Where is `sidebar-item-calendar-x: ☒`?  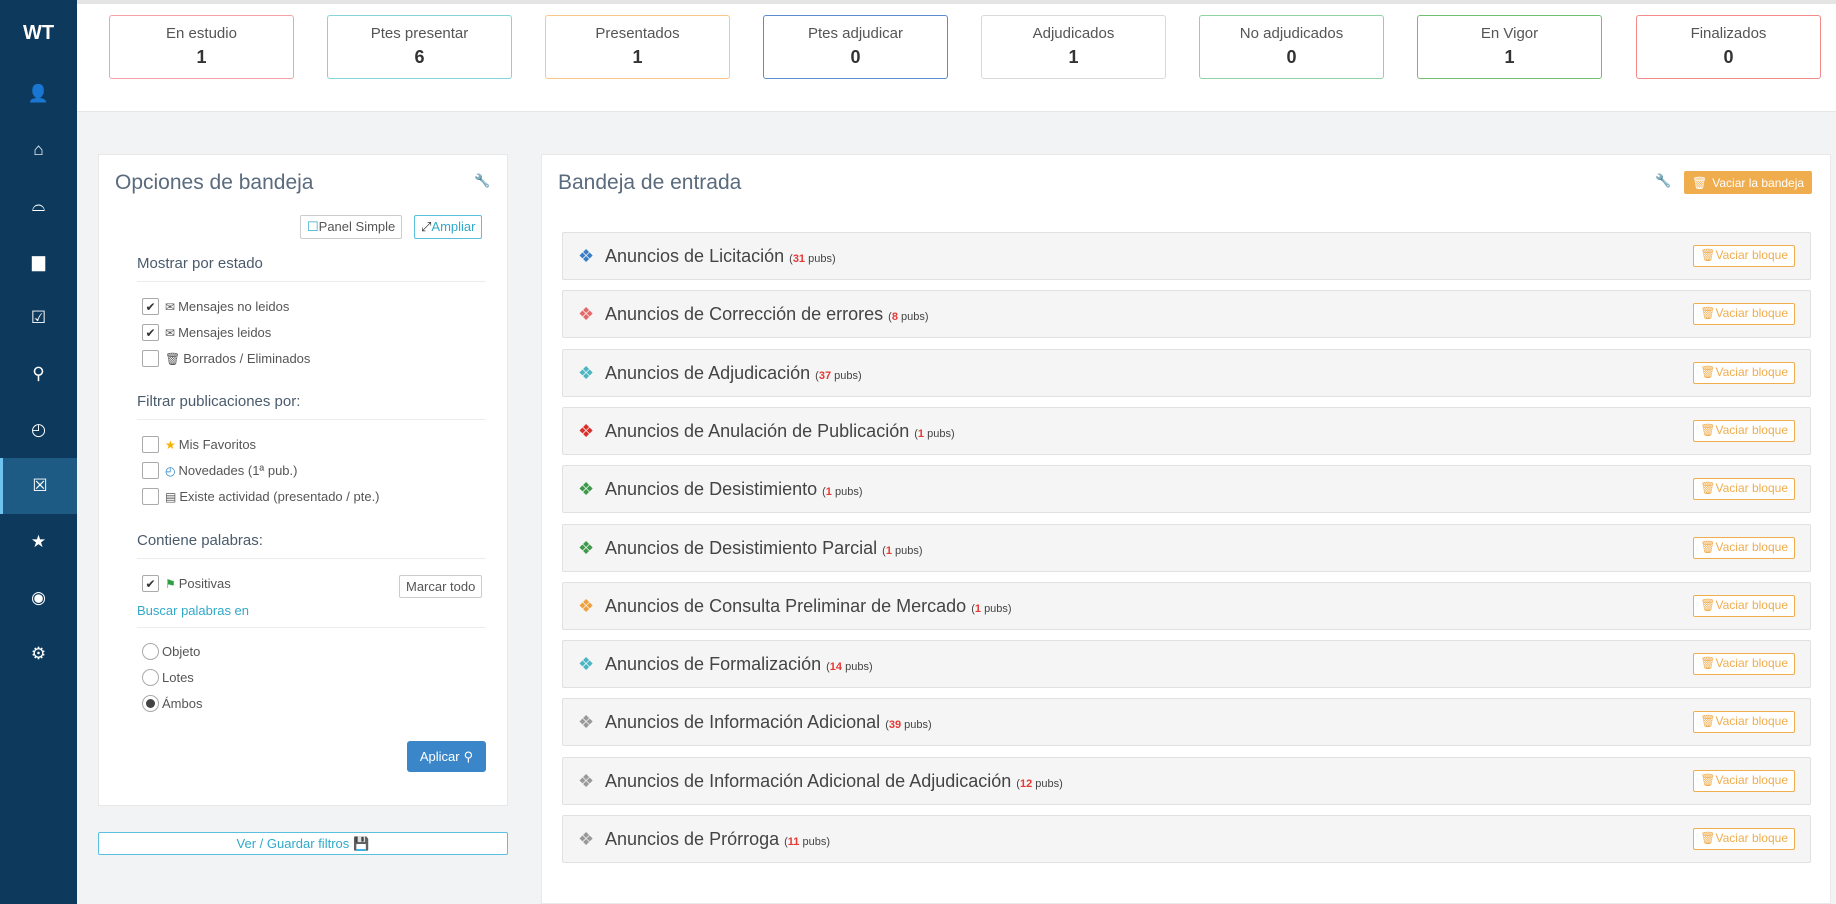 sidebar-item-calendar-x: ☒ is located at coordinates (38, 486).